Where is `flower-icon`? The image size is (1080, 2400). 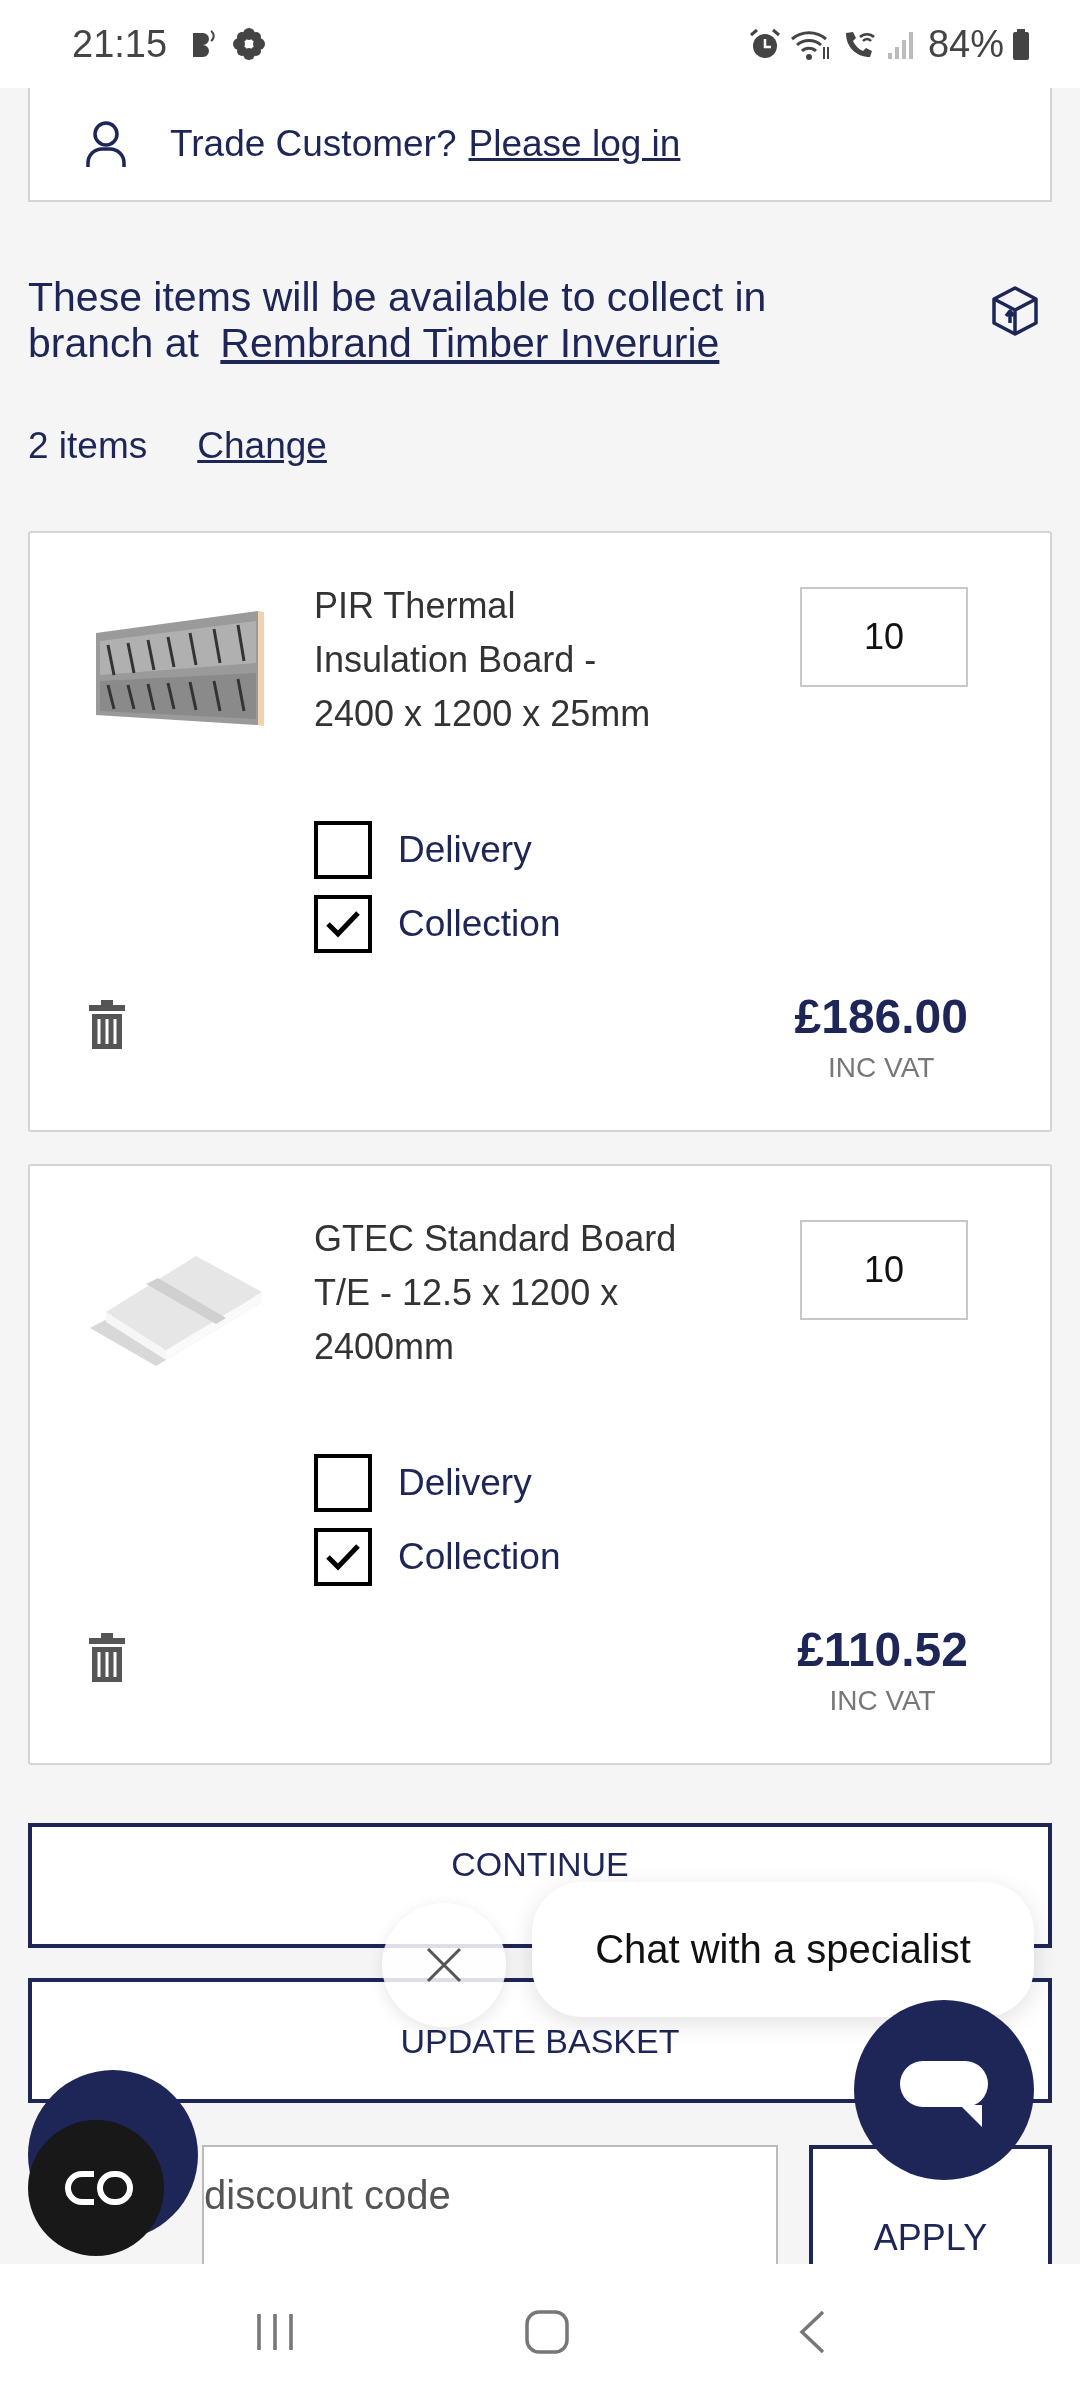
flower-icon is located at coordinates (249, 44).